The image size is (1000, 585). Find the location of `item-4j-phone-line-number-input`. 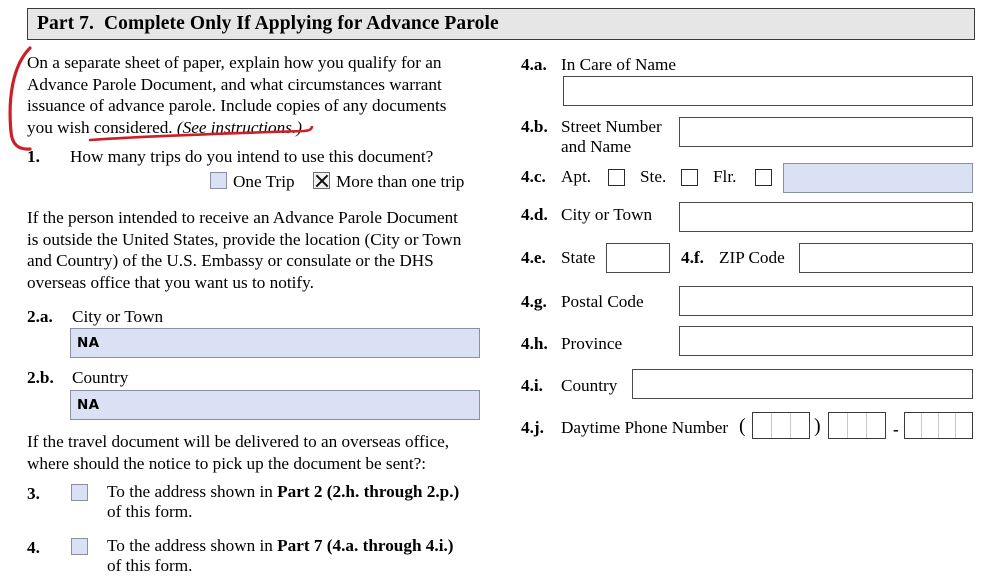

item-4j-phone-line-number-input is located at coordinates (938, 425).